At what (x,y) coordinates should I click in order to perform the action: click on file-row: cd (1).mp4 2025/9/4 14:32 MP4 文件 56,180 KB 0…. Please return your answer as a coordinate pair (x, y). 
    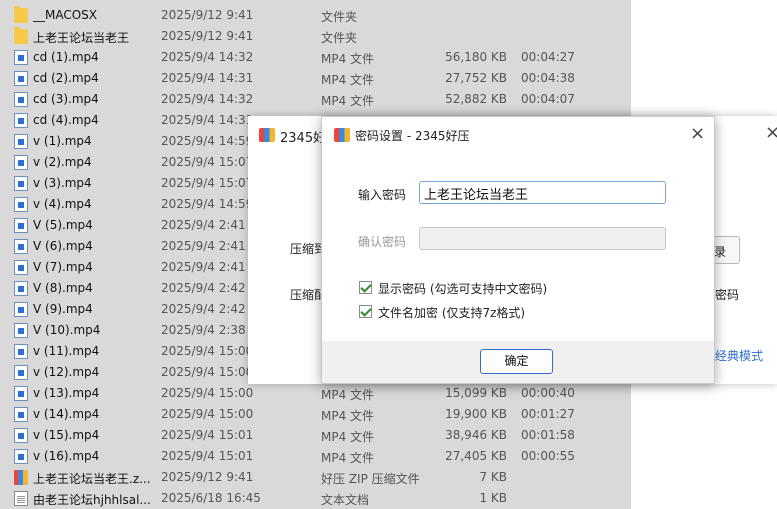
    Looking at the image, I should click on (315, 57).